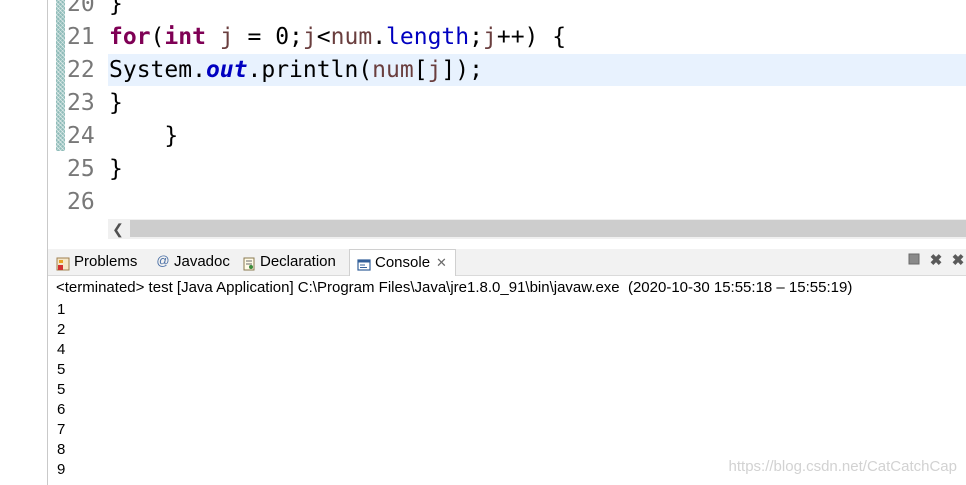 This screenshot has height=485, width=966. What do you see at coordinates (842, 466) in the screenshot?
I see `watermark: https://blog.csdn.net/CatCatchCap` at bounding box center [842, 466].